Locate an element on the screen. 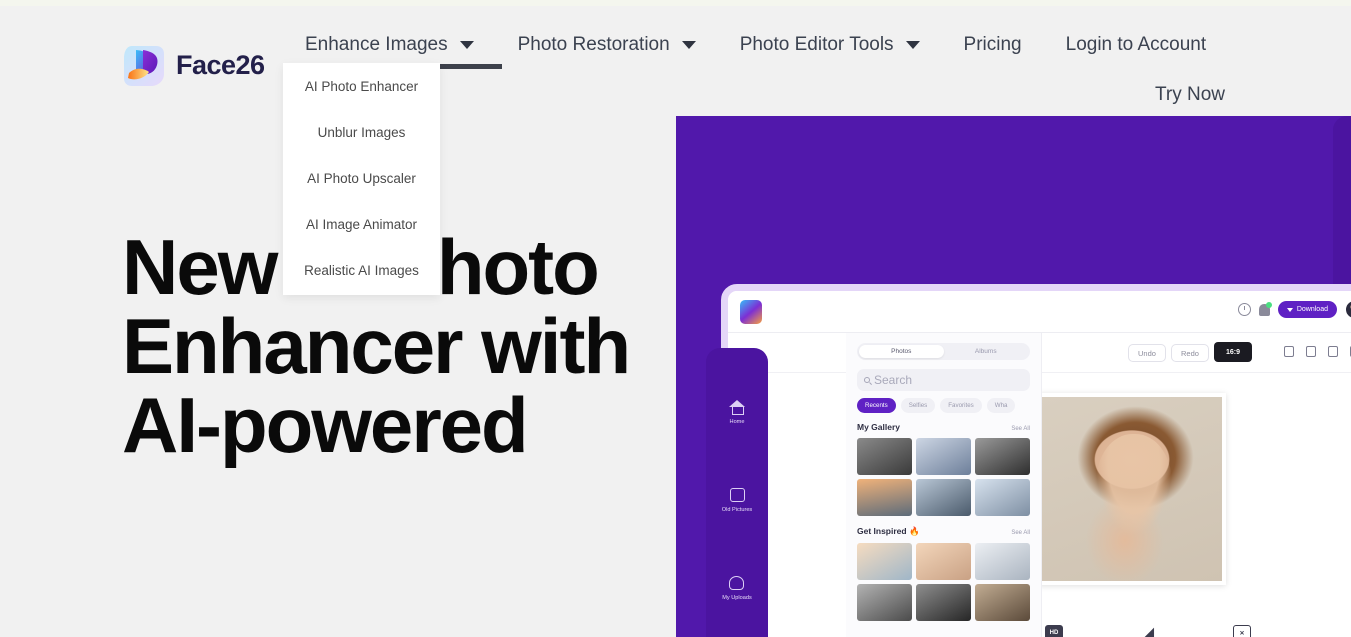 This screenshot has height=637, width=1351. section-header-get-inspired: Get Inspired 🔥 See All is located at coordinates (943, 531).